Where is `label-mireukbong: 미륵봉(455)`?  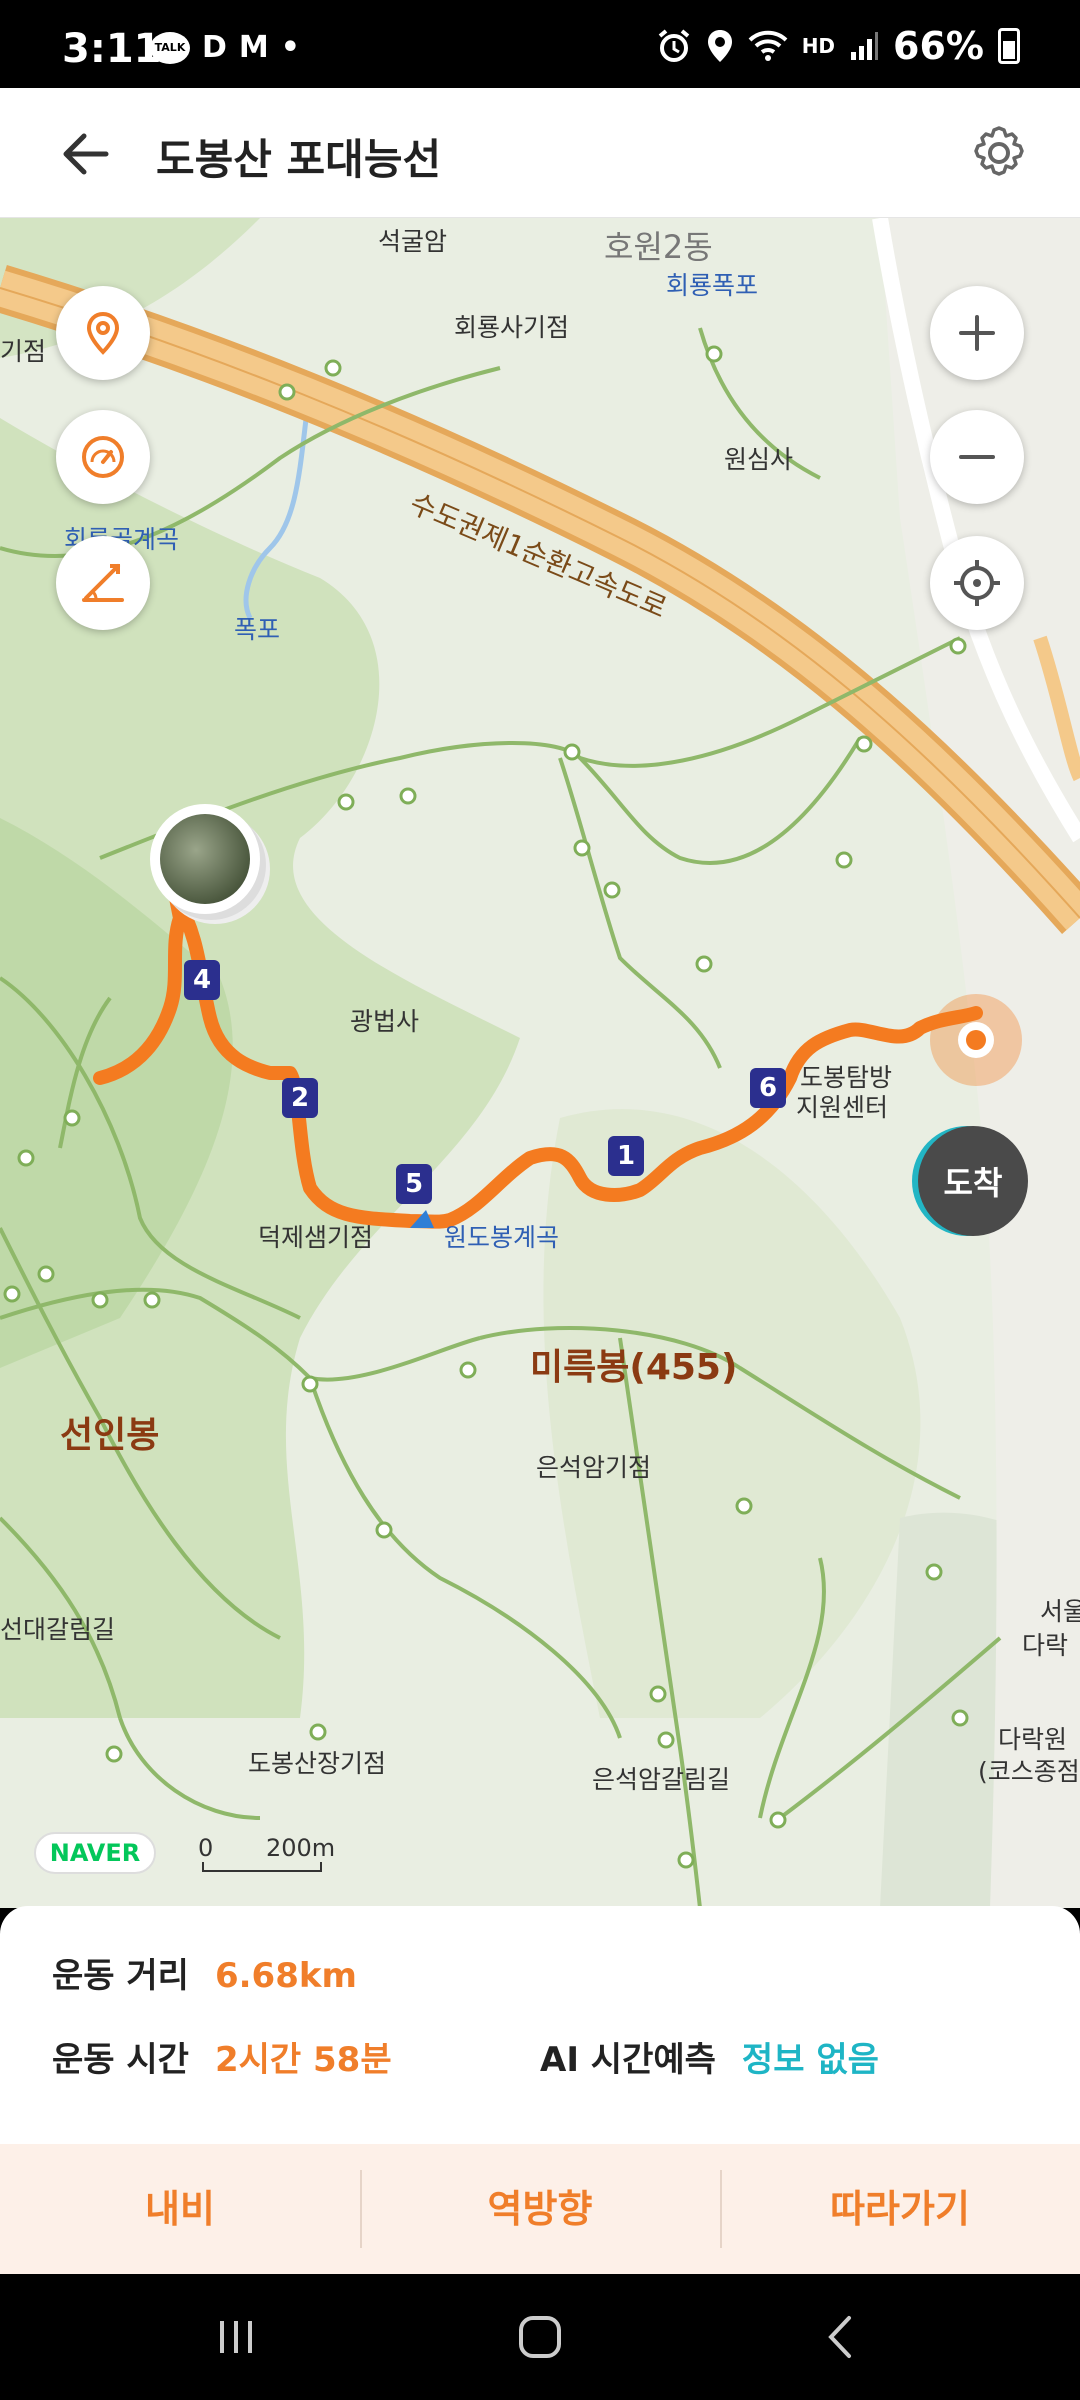 label-mireukbong: 미륵봉(455) is located at coordinates (634, 1367).